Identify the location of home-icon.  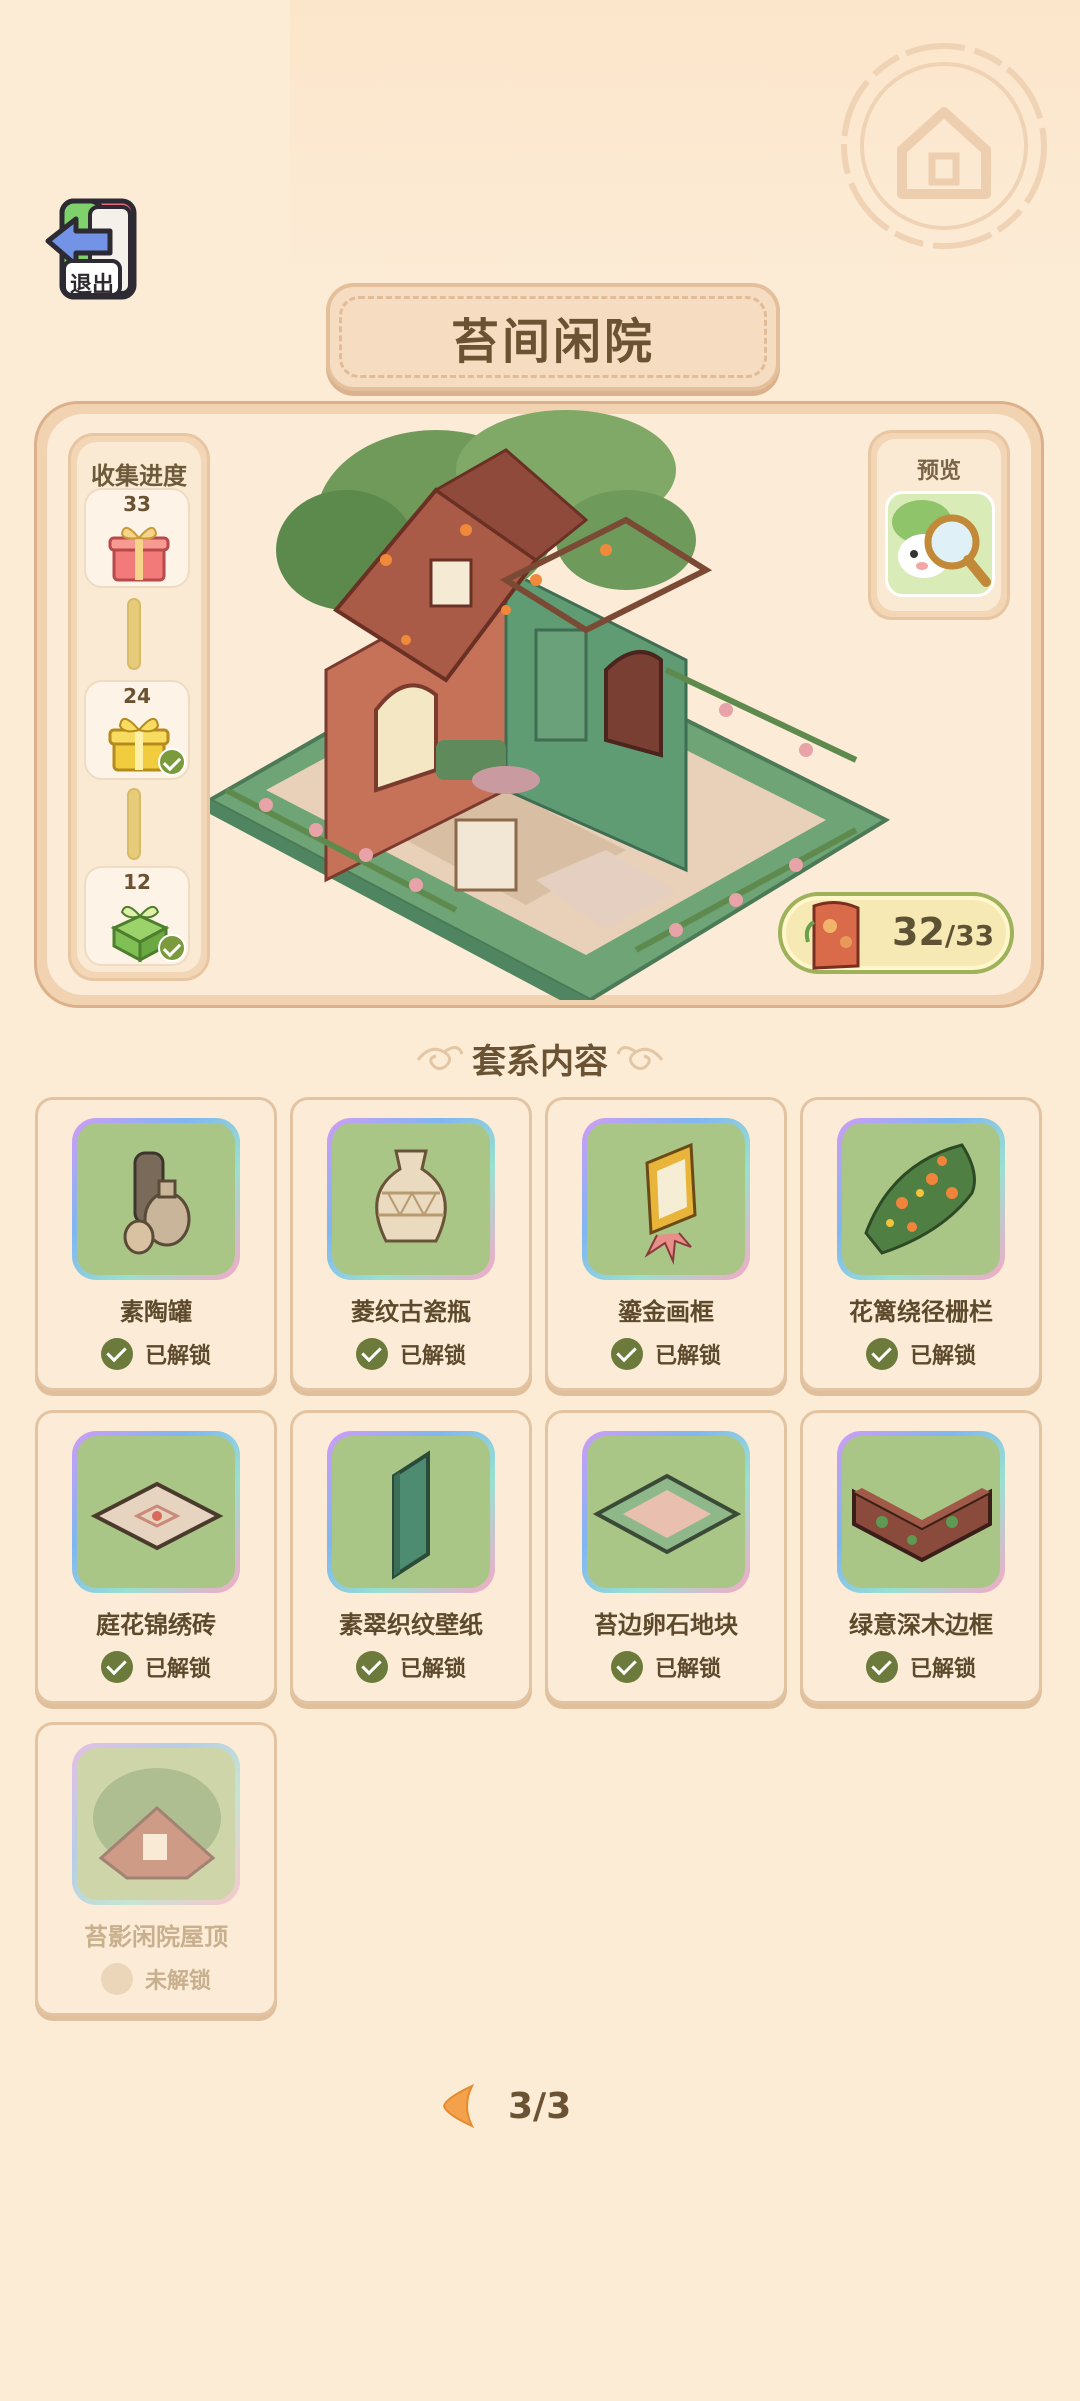
(944, 146).